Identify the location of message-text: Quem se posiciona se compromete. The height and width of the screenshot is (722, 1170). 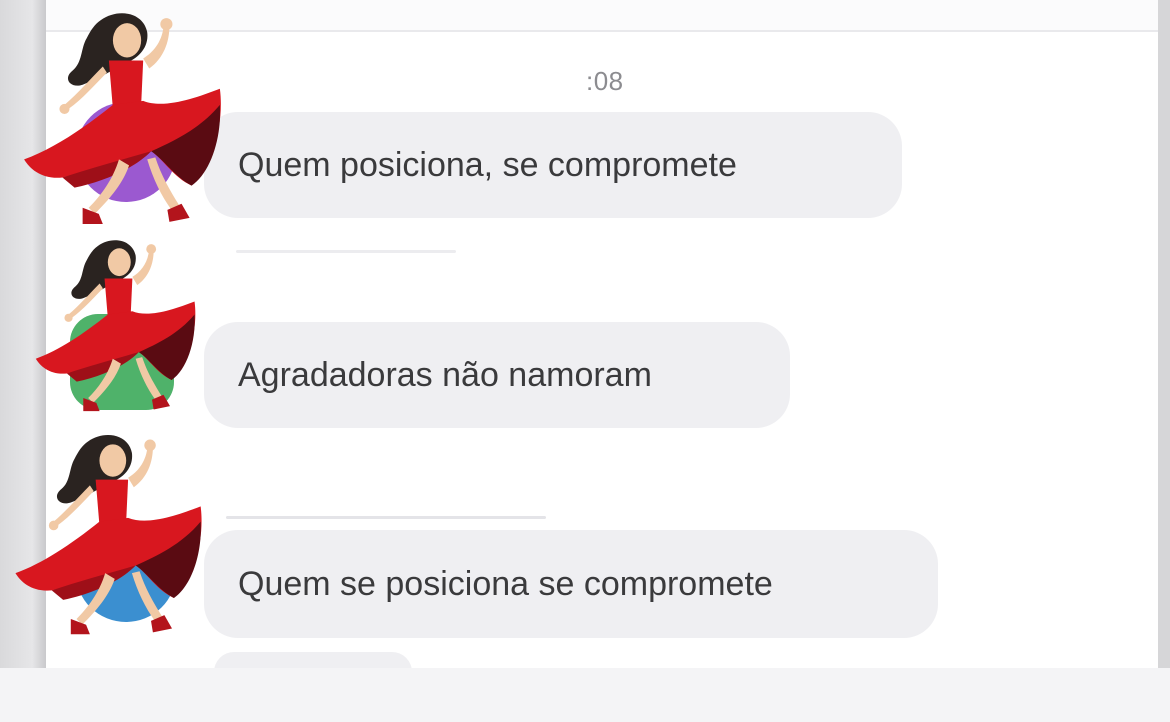
(505, 583).